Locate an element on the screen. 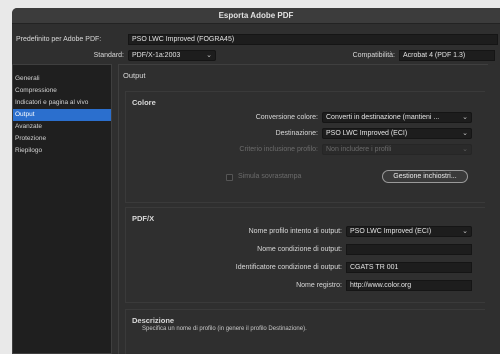 This screenshot has width=500, height=354. conversion-select: Converti in destinazione (mantieni ... ⌄ is located at coordinates (397, 117).